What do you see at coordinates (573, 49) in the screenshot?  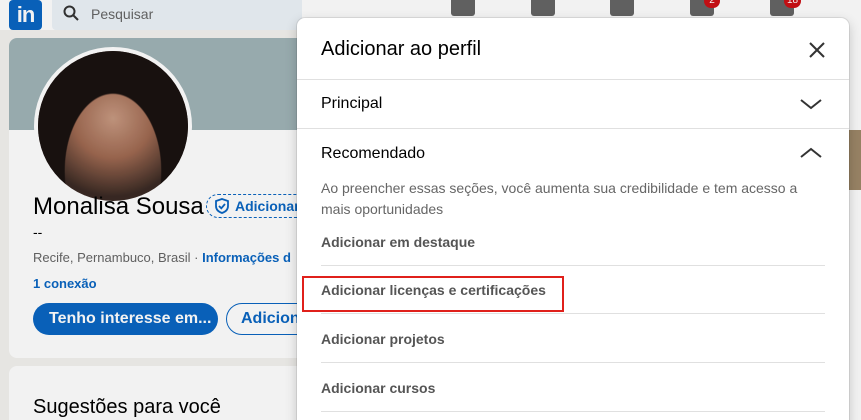 I see `modal-header: Adicionar ao perfil` at bounding box center [573, 49].